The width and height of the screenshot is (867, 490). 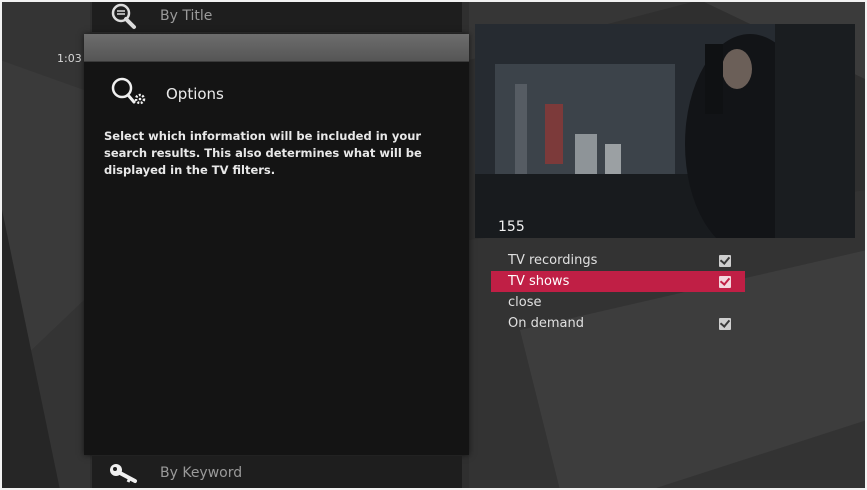 I want to click on search-list-icon, so click(x=124, y=16).